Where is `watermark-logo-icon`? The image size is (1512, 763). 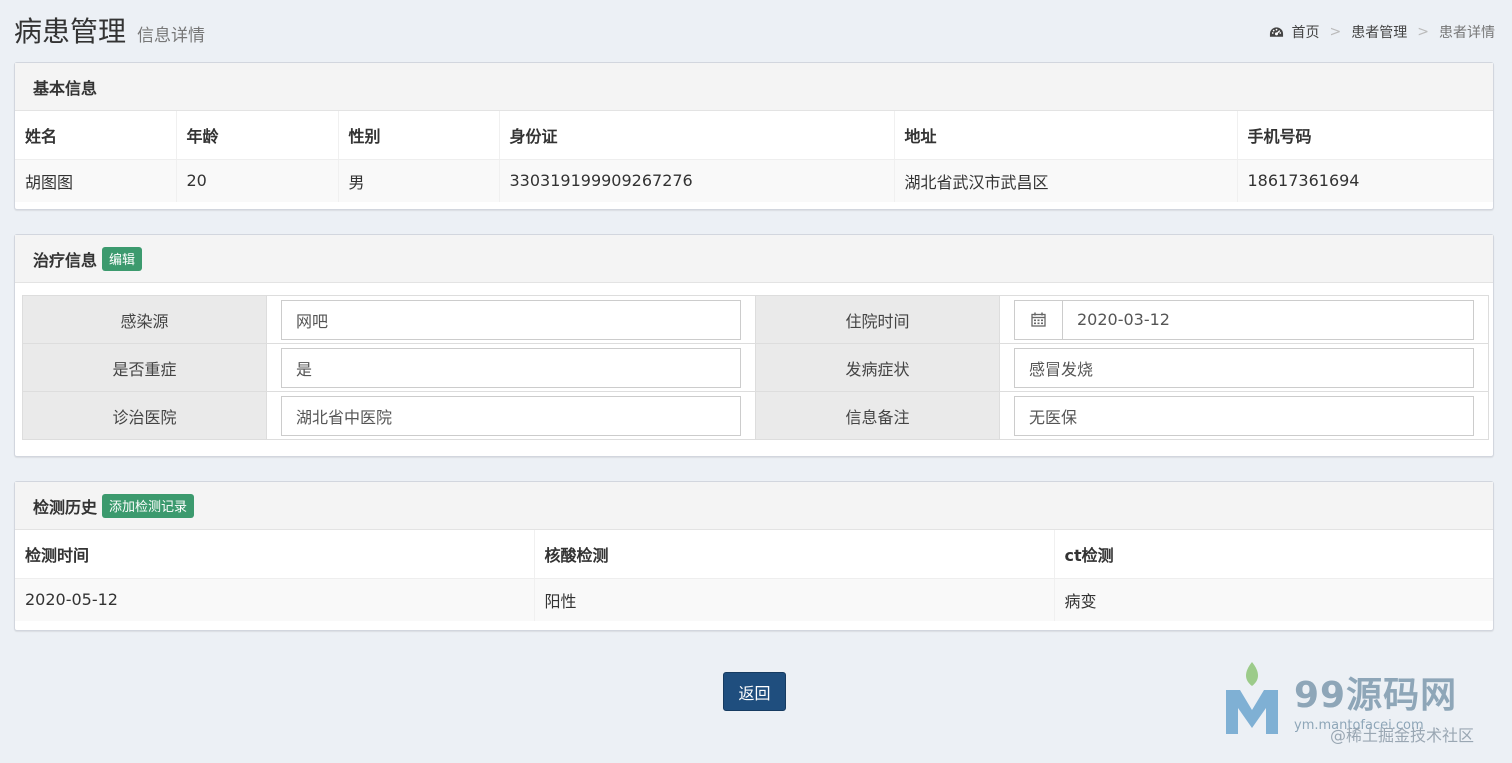
watermark-logo-icon is located at coordinates (1252, 698).